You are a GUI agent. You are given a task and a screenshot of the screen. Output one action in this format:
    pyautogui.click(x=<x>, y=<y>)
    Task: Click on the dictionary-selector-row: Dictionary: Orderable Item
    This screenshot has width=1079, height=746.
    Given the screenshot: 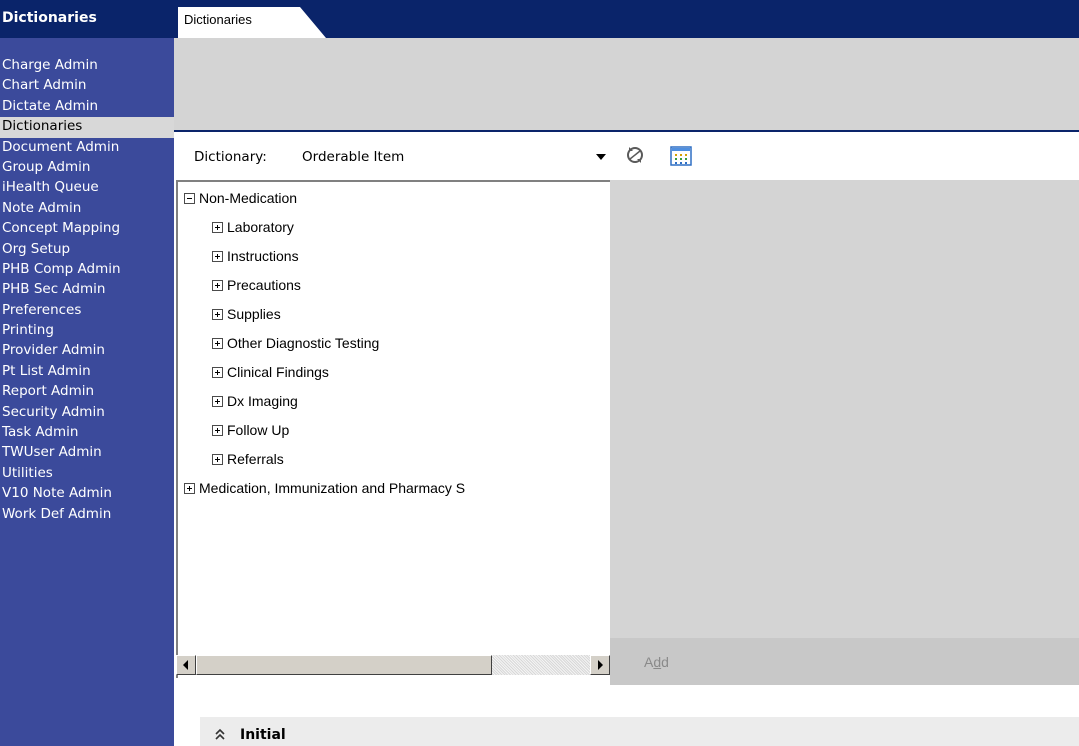 What is the action you would take?
    pyautogui.click(x=626, y=155)
    